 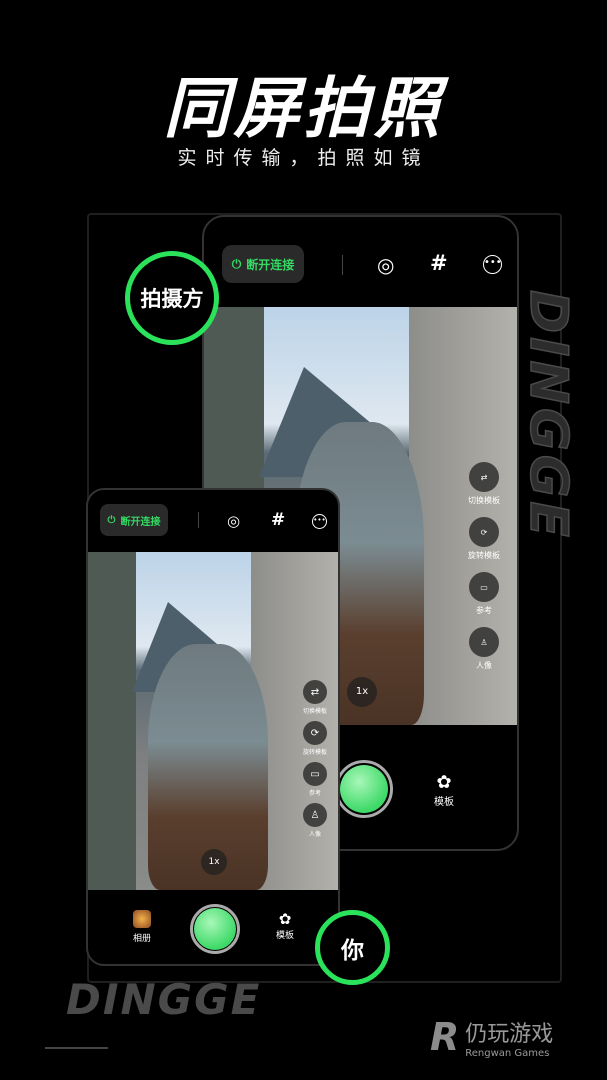 I want to click on decor-line, so click(x=76, y=1048).